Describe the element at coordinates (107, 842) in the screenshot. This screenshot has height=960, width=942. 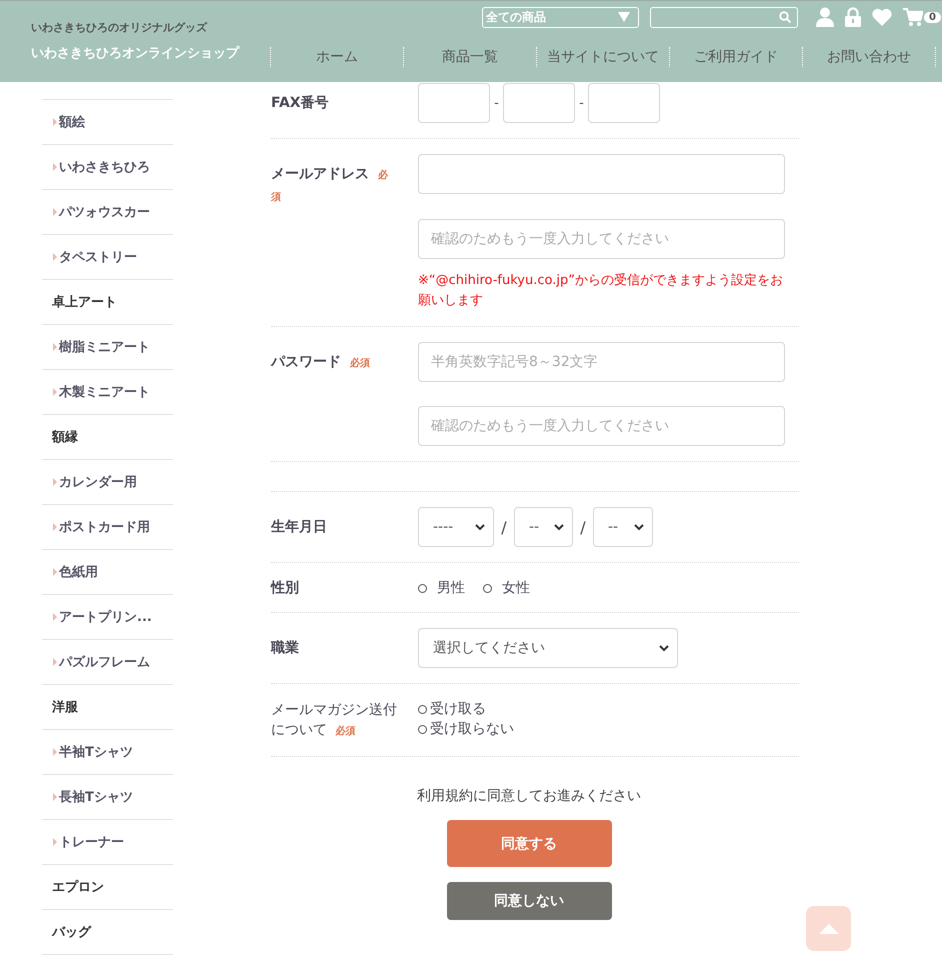
I see `subcategory-link: トレーナー` at that location.